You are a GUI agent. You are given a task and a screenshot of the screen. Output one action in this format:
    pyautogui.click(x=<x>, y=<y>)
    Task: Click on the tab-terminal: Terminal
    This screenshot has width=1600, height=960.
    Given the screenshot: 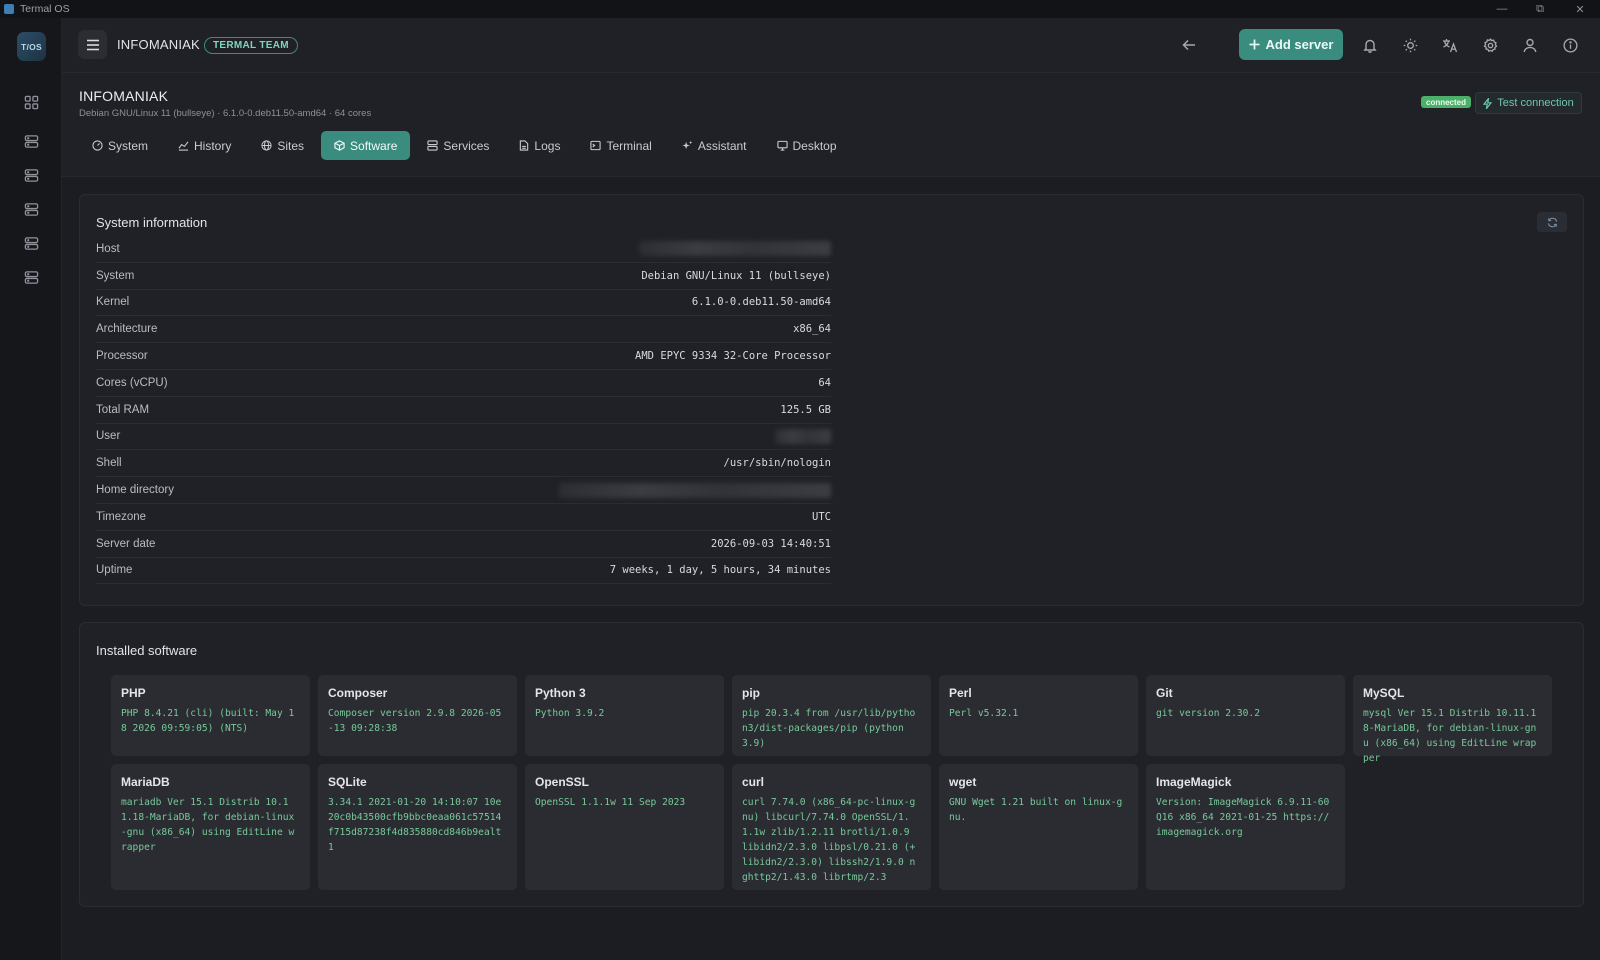 What is the action you would take?
    pyautogui.click(x=620, y=145)
    